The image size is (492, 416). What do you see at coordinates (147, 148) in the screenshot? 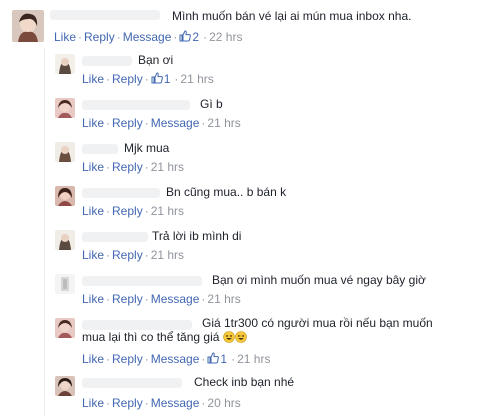
I see `reply-text: Mjk mua` at bounding box center [147, 148].